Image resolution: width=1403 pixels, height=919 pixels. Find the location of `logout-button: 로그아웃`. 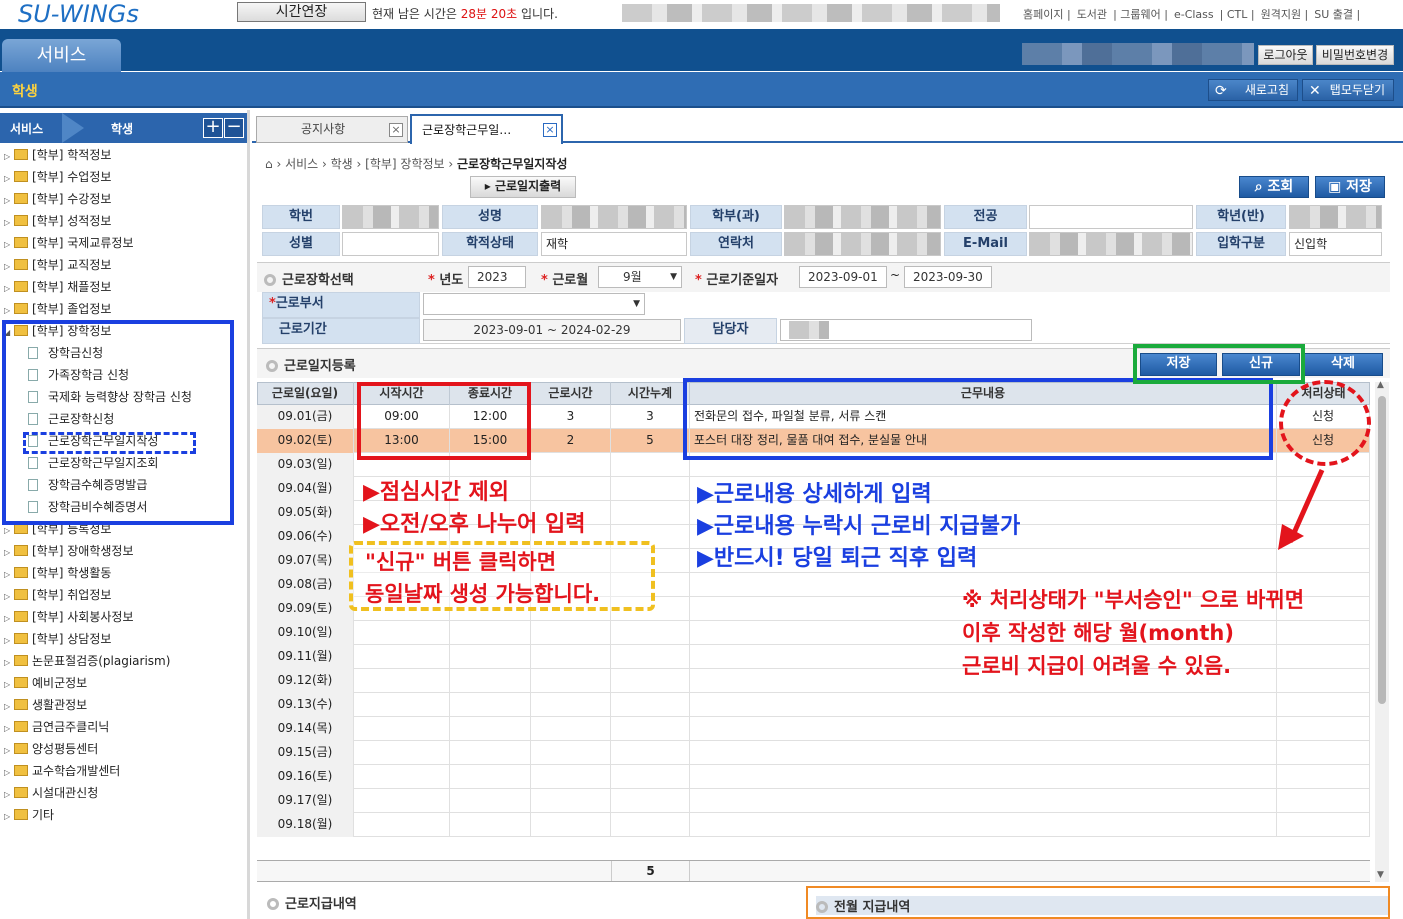

logout-button: 로그아웃 is located at coordinates (1285, 55).